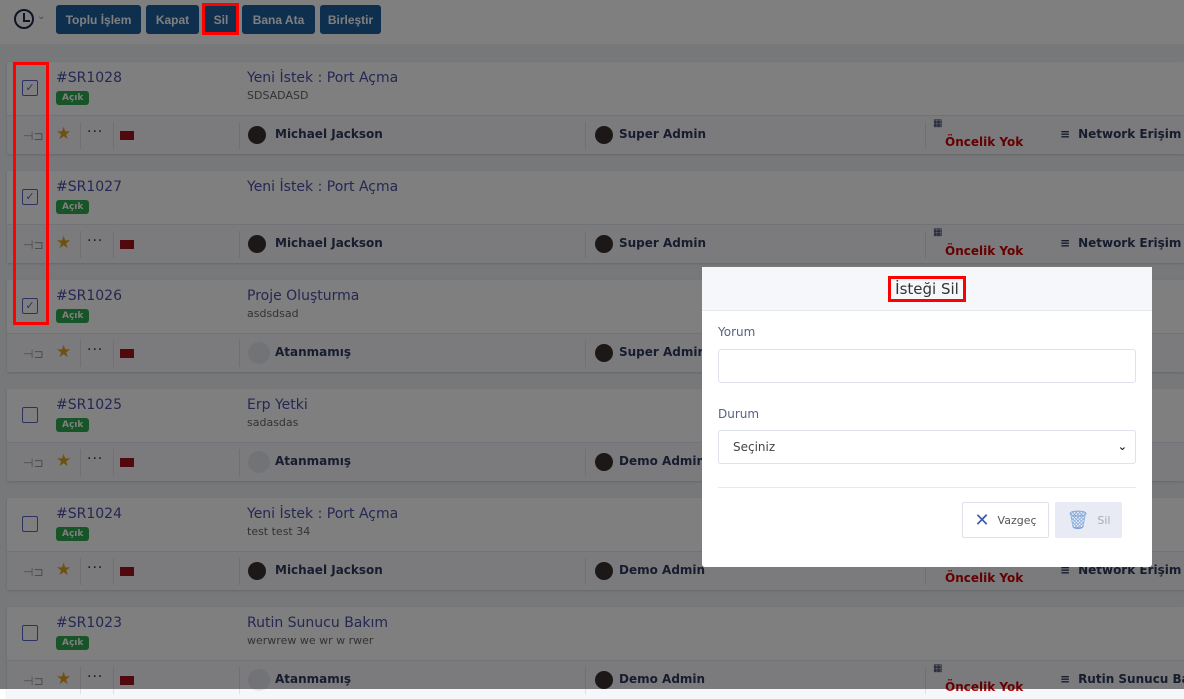 This screenshot has width=1184, height=699. What do you see at coordinates (31, 193) in the screenshot?
I see `highlight-checkboxes` at bounding box center [31, 193].